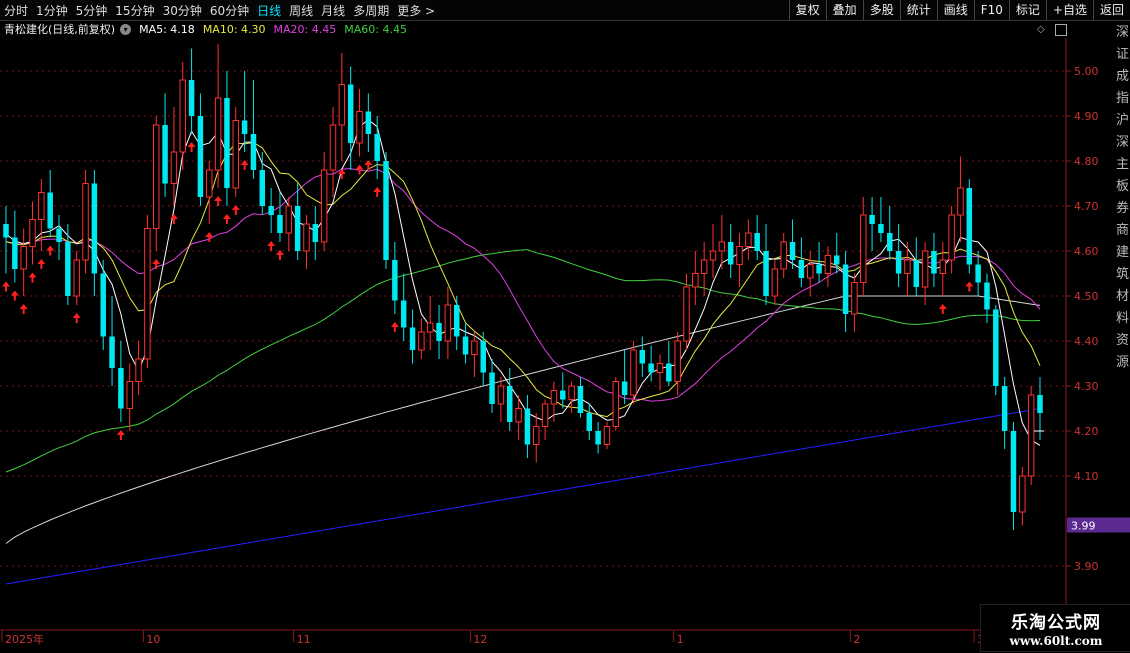 This screenshot has width=1130, height=653. Describe the element at coordinates (991, 10) in the screenshot. I see `toolbar-button-5: F10` at that location.